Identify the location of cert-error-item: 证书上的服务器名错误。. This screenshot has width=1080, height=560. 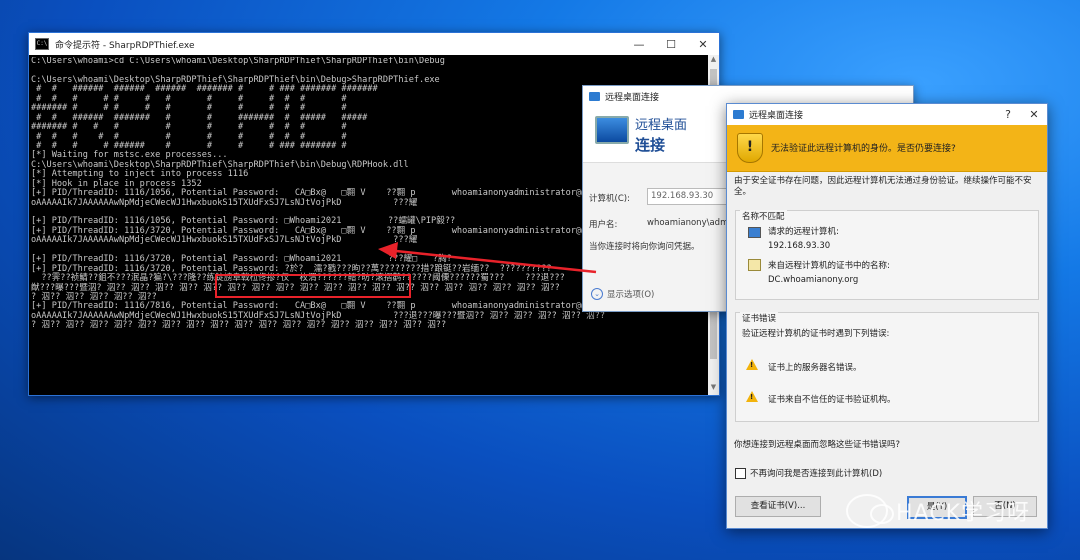
(815, 368).